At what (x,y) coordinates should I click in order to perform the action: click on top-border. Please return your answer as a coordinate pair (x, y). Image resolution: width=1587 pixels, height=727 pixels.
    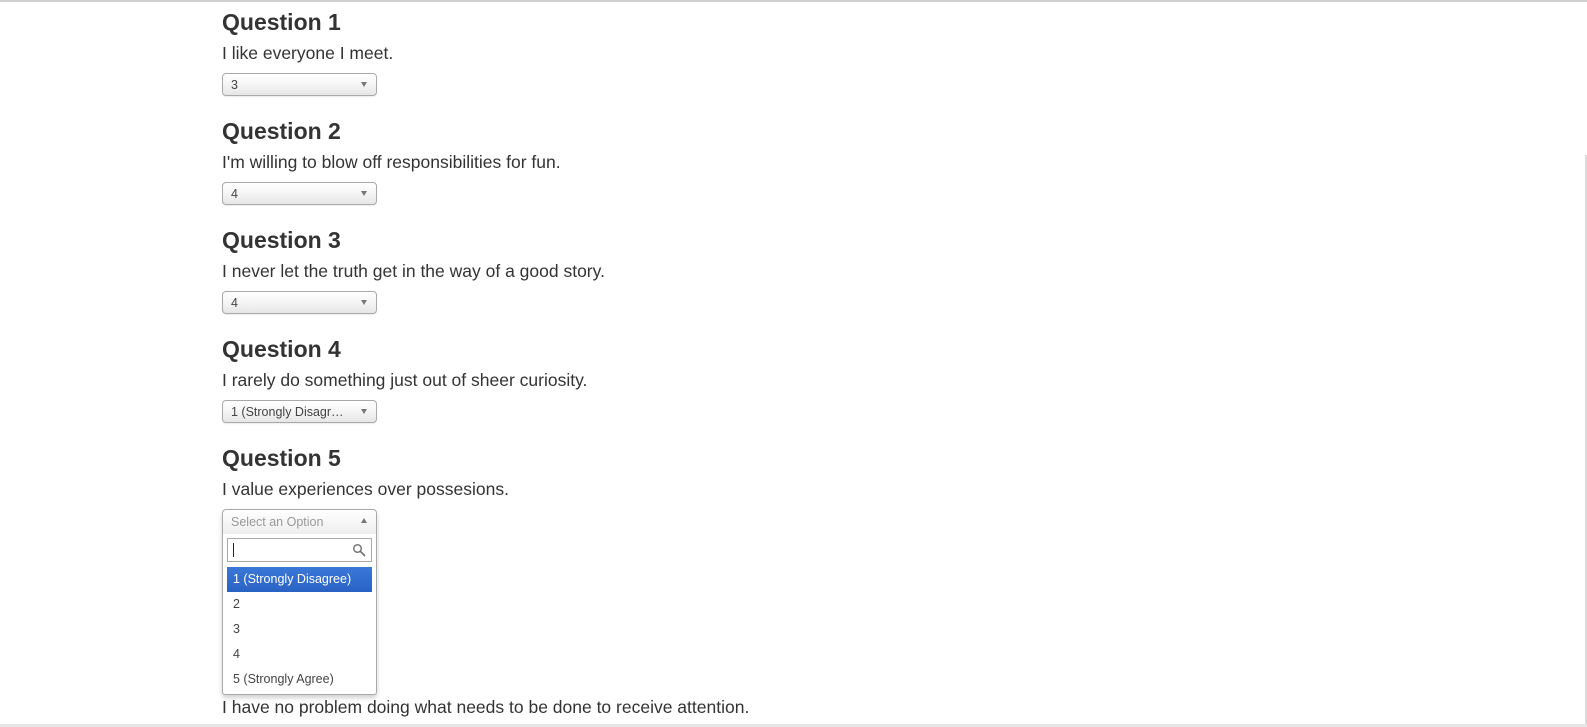
    Looking at the image, I should click on (793, 1).